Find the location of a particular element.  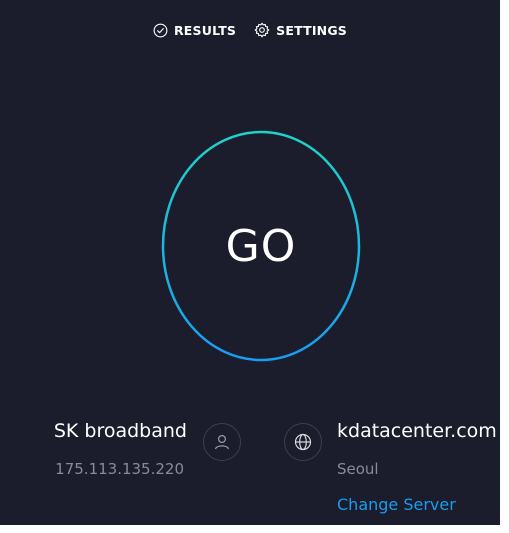

isp-ip-address: 175.113.135.220 is located at coordinates (119, 469).